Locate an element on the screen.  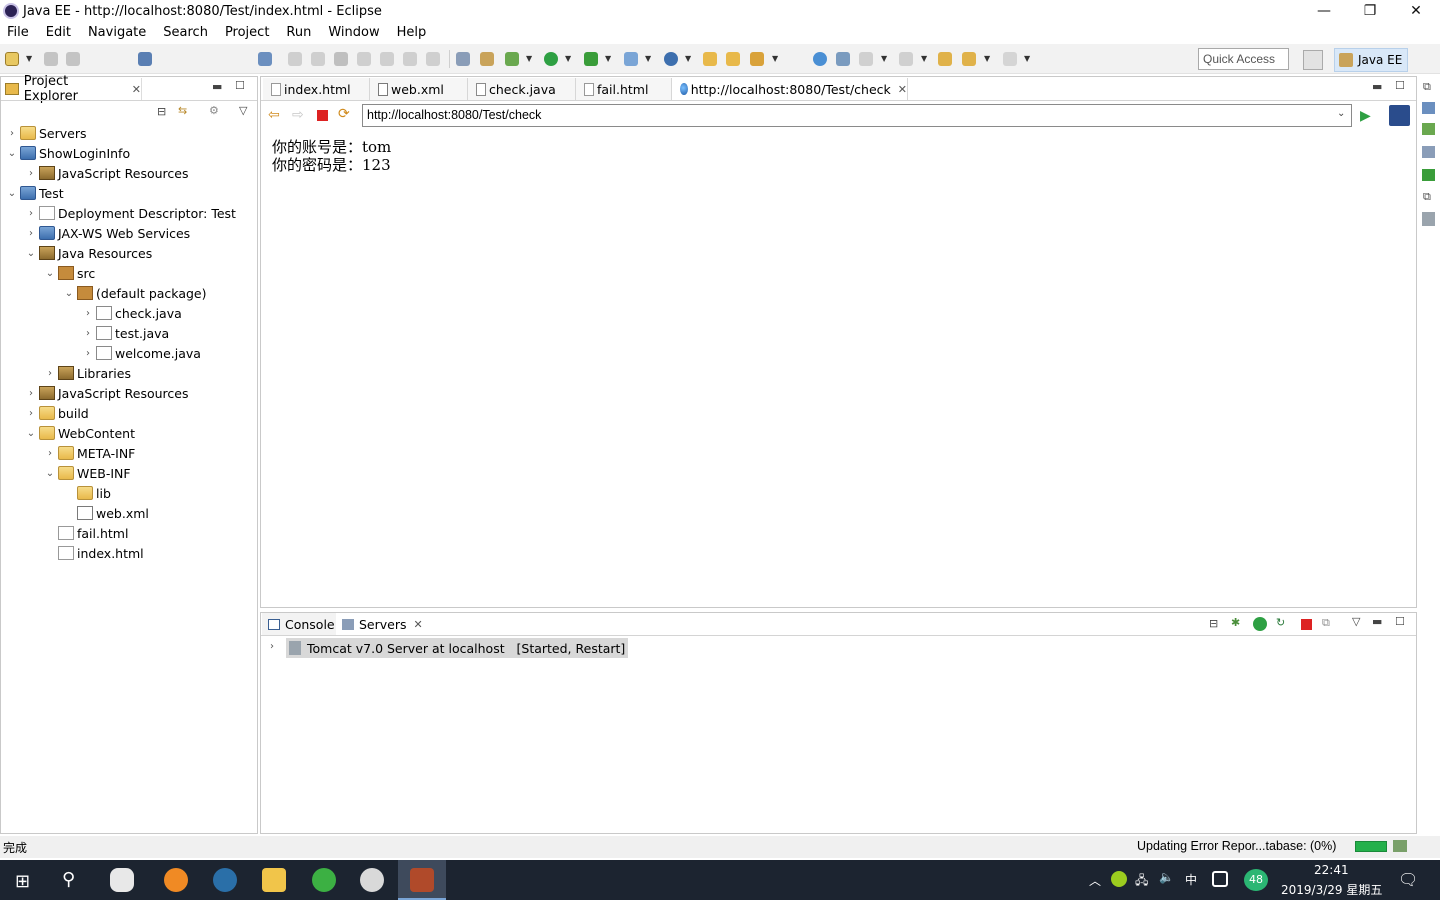
tree-item: › Servers is located at coordinates (46, 133).